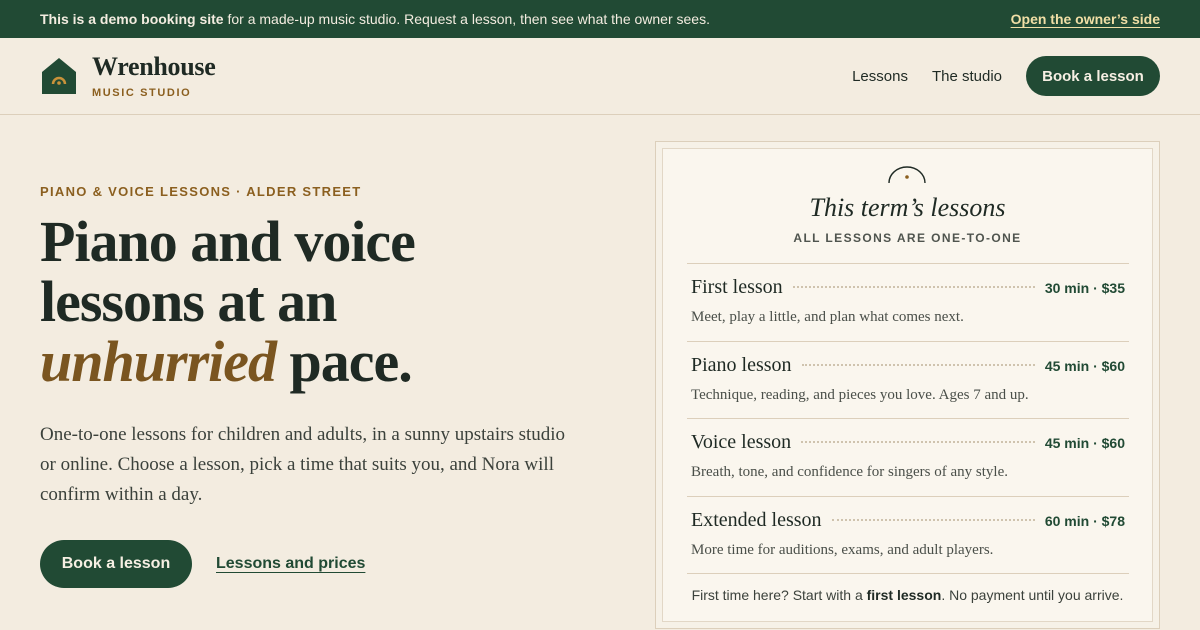 Image resolution: width=1200 pixels, height=630 pixels. Describe the element at coordinates (1006, 76) in the screenshot. I see `main-nav: Lessons The studio Book a lesson` at that location.